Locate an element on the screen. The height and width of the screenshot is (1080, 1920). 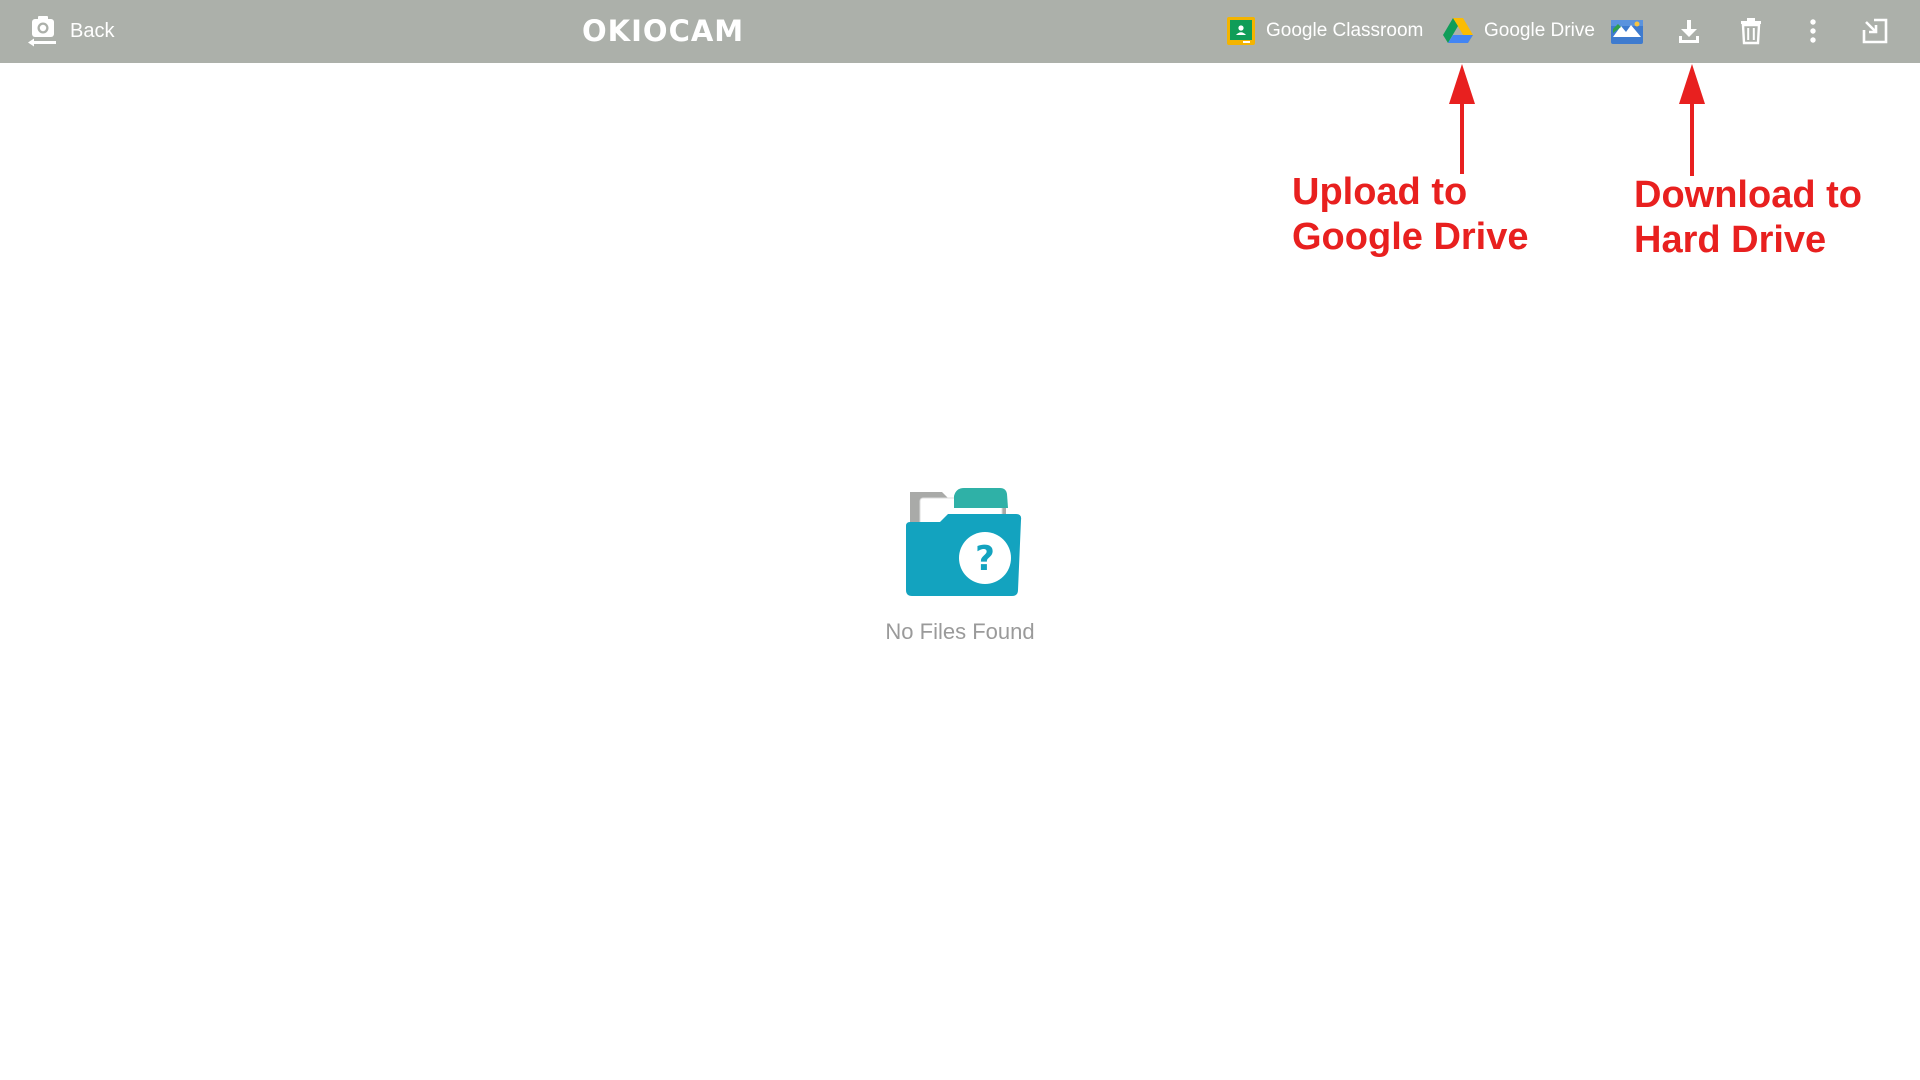
back-button: Back is located at coordinates (70, 31).